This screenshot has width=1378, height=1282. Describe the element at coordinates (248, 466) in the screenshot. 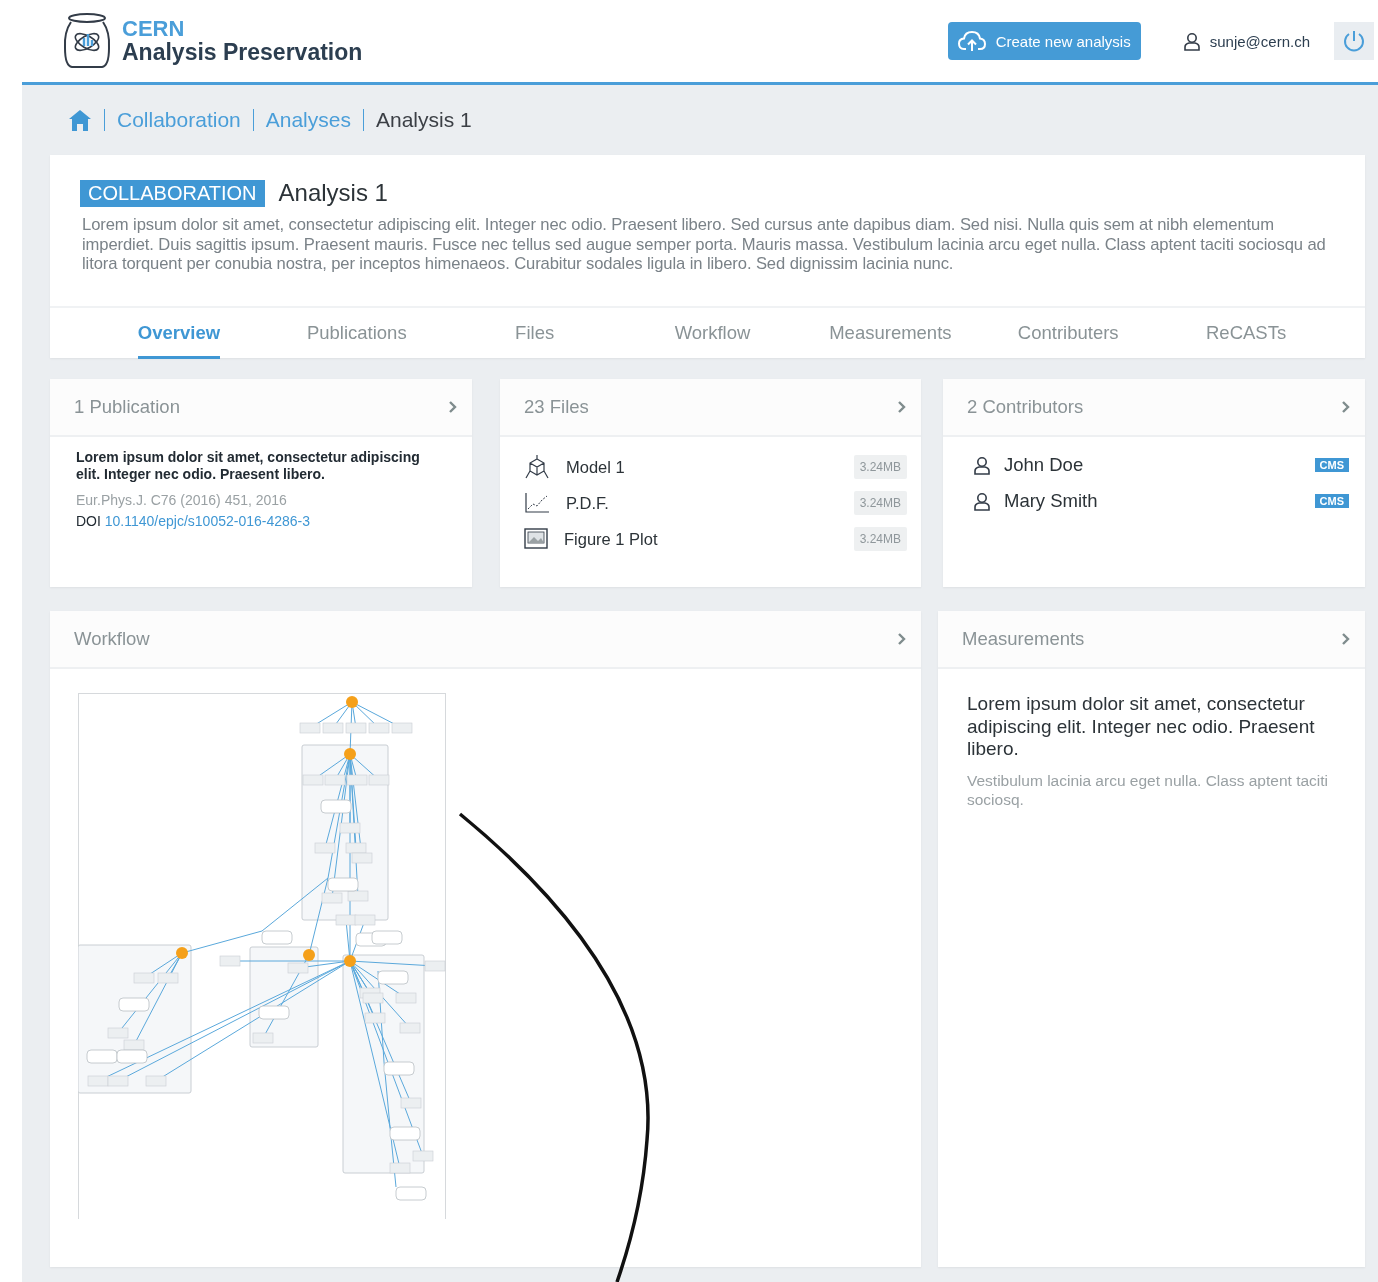

I see `publication-abstract: Lorem ipsum dolor sit amet, consectetur adipiscing elit. Integer nec odio. Praesent libero.` at that location.